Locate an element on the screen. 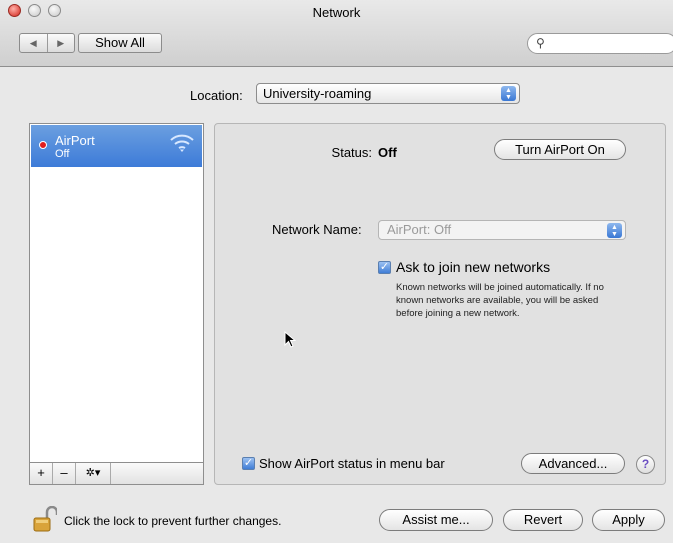 The width and height of the screenshot is (673, 543). show-status-menubar-label: Show AirPort status in menu bar is located at coordinates (352, 463).